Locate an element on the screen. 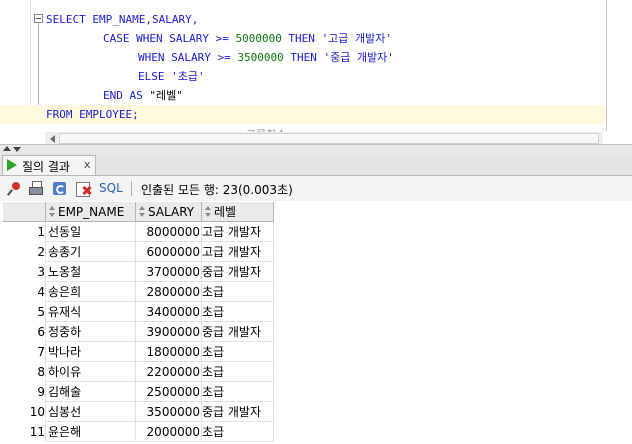  row-number-cell: 11 is located at coordinates (24, 432).